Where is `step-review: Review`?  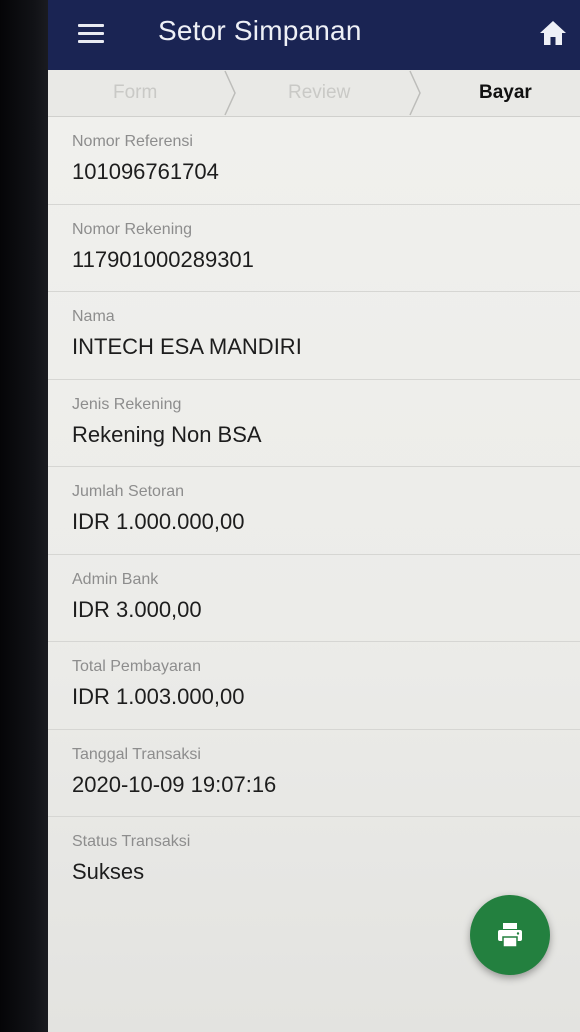
step-review: Review is located at coordinates (319, 93).